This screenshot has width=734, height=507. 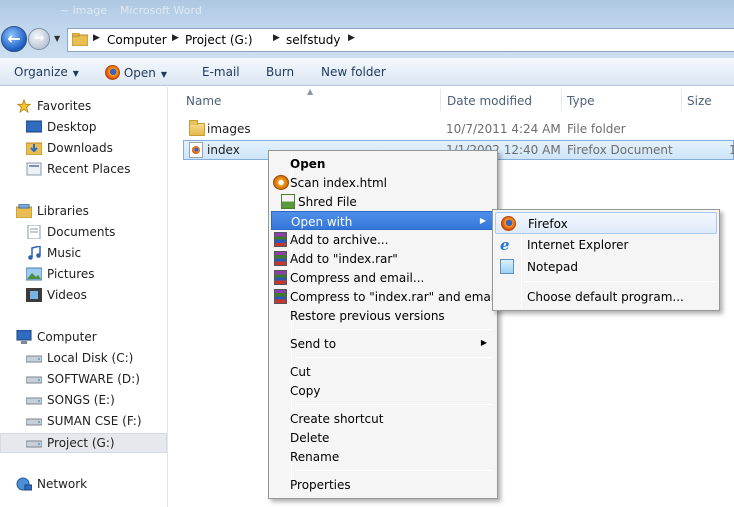 What do you see at coordinates (80, 148) in the screenshot?
I see `nav-label: Downloads` at bounding box center [80, 148].